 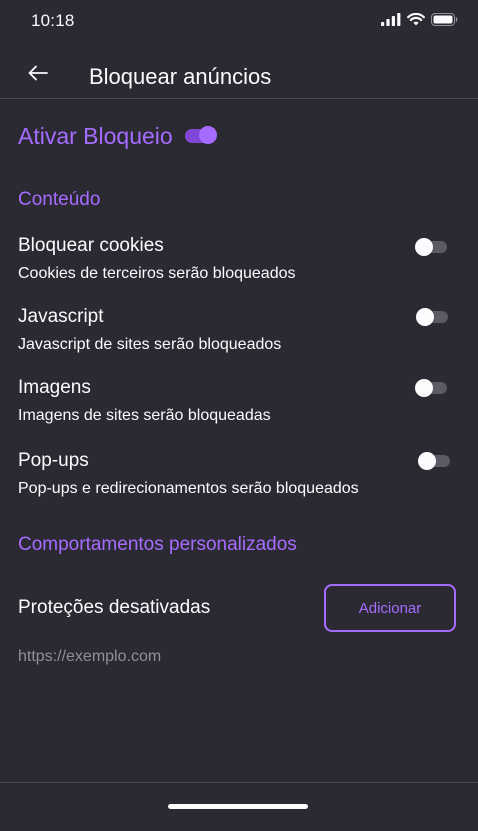 What do you see at coordinates (391, 22) in the screenshot?
I see `cellular-signal-icon` at bounding box center [391, 22].